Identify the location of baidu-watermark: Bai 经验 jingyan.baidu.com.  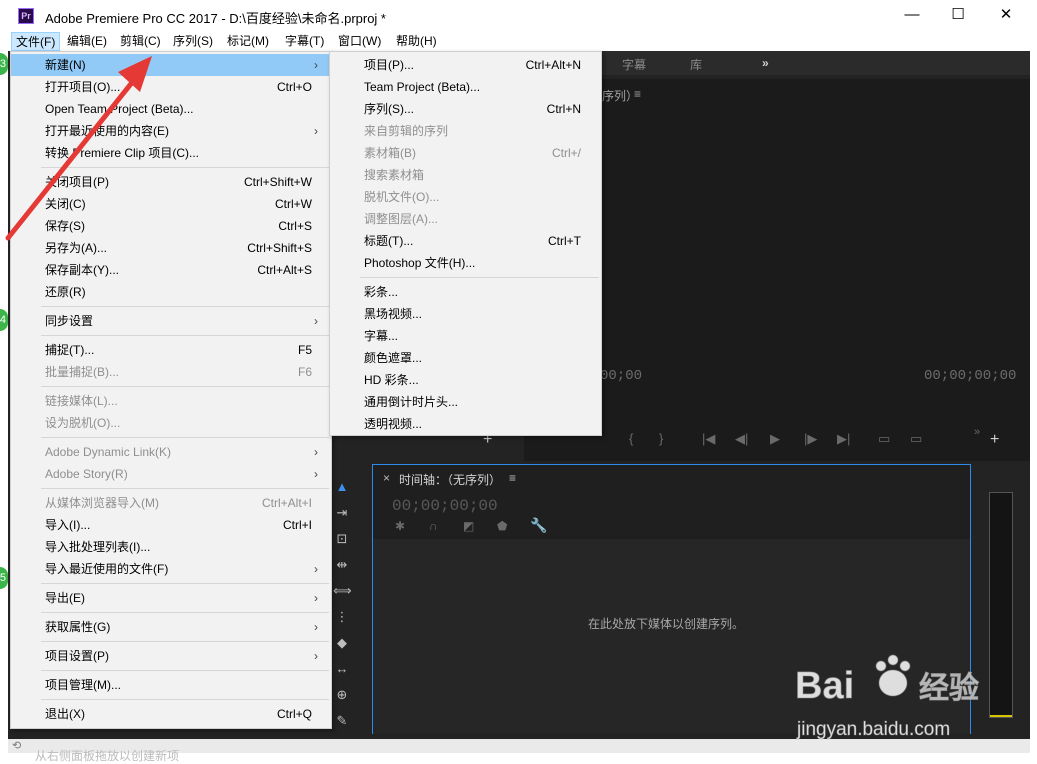
(887, 697).